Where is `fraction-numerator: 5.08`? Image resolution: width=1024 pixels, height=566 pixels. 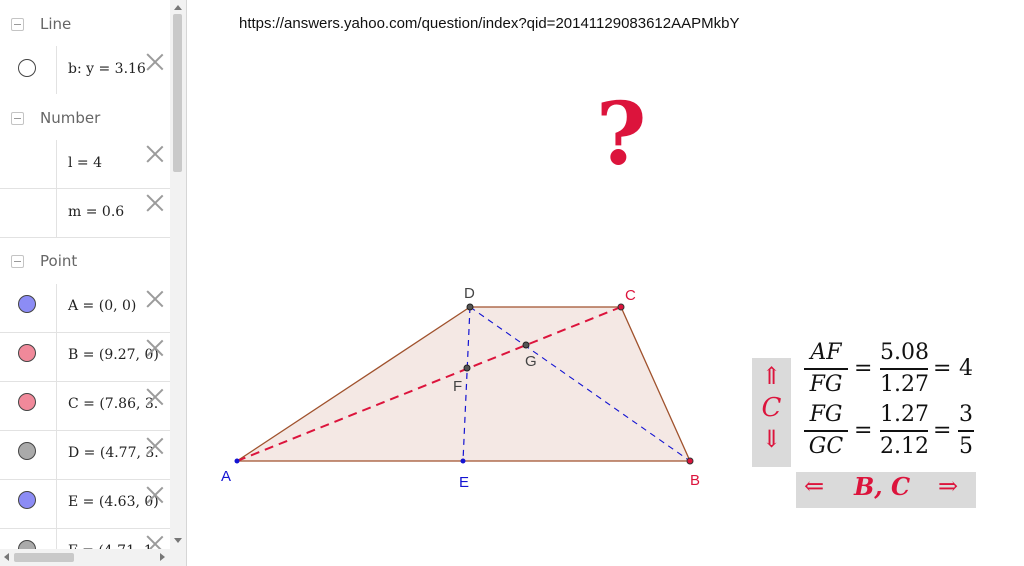 fraction-numerator: 5.08 is located at coordinates (904, 352).